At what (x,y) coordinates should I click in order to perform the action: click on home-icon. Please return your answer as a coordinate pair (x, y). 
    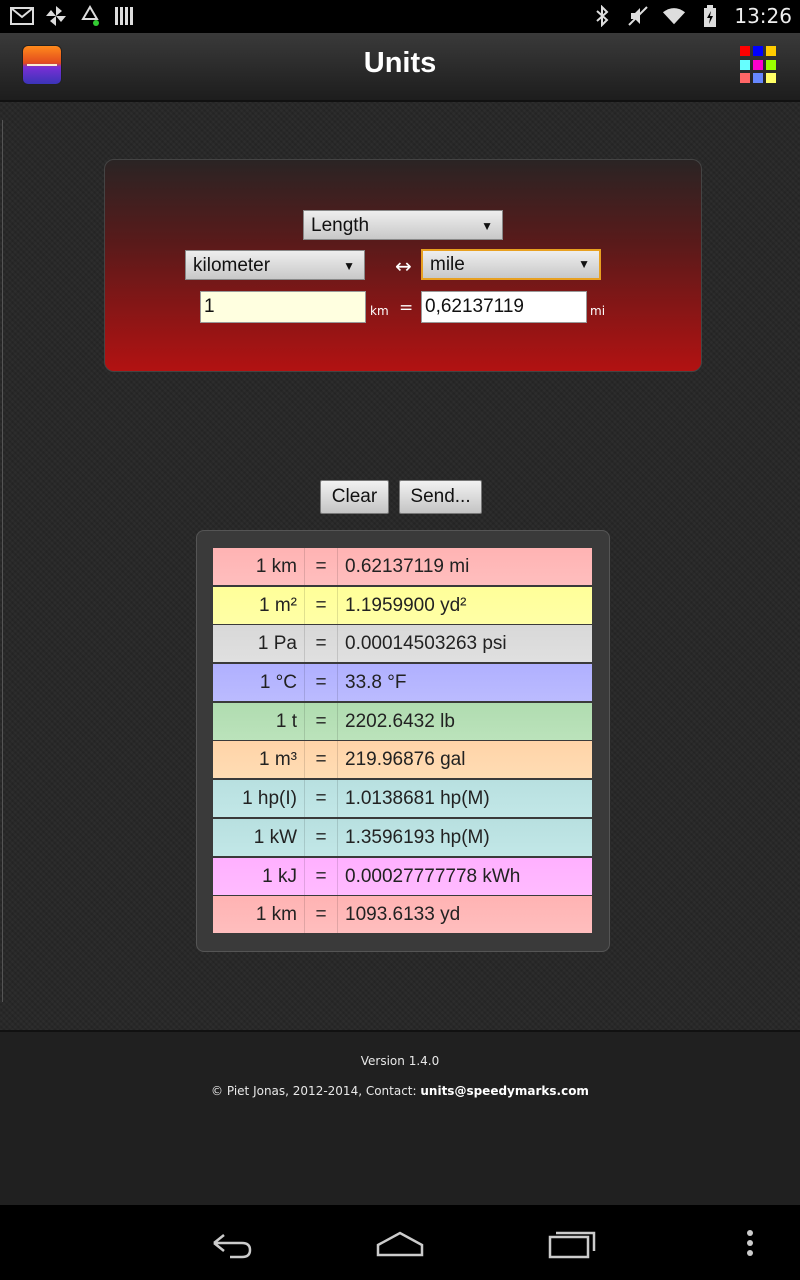
    Looking at the image, I should click on (400, 1243).